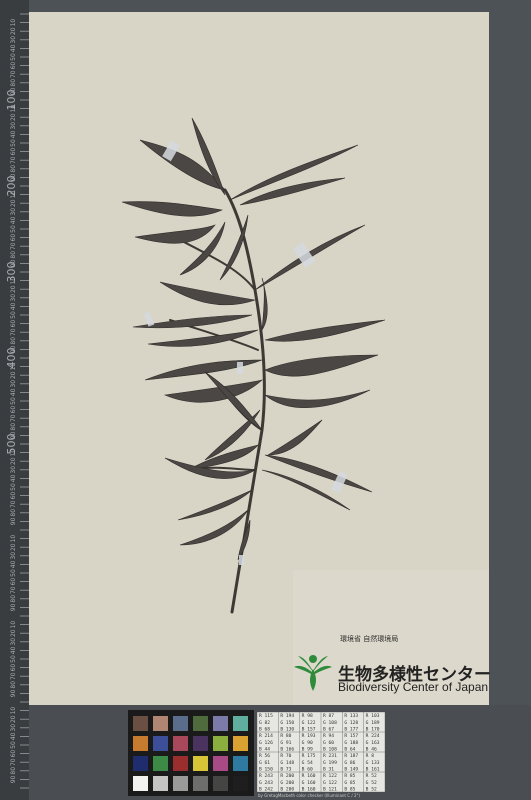 The height and width of the screenshot is (800, 531). What do you see at coordinates (309, 730) in the screenshot?
I see `value-table-cell: B 157` at bounding box center [309, 730].